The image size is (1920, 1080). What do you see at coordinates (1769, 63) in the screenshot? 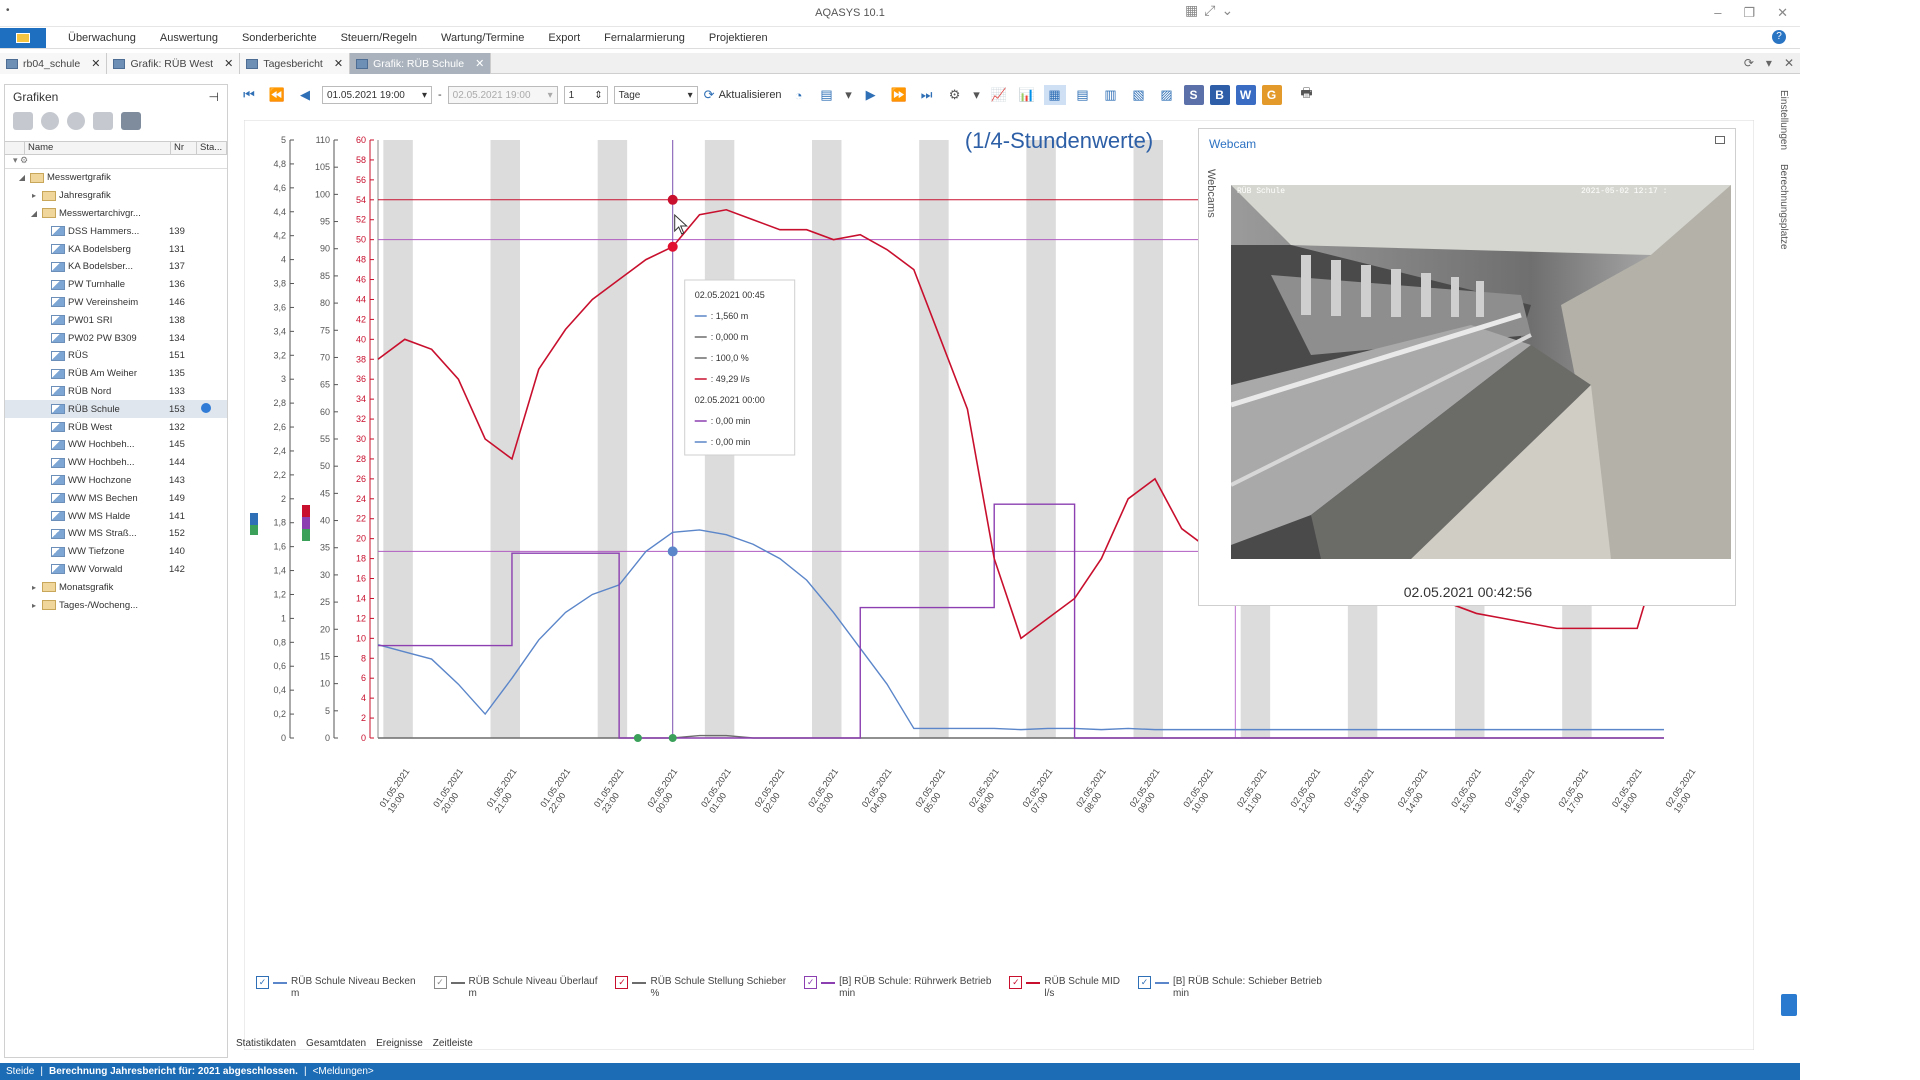
I see `tab-list-icon: ▾` at bounding box center [1769, 63].